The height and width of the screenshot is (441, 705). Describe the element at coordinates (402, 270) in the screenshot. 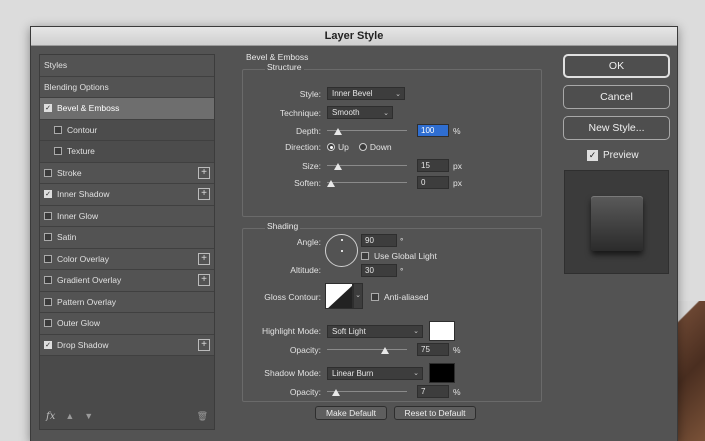

I see `altitude-unit: °` at that location.